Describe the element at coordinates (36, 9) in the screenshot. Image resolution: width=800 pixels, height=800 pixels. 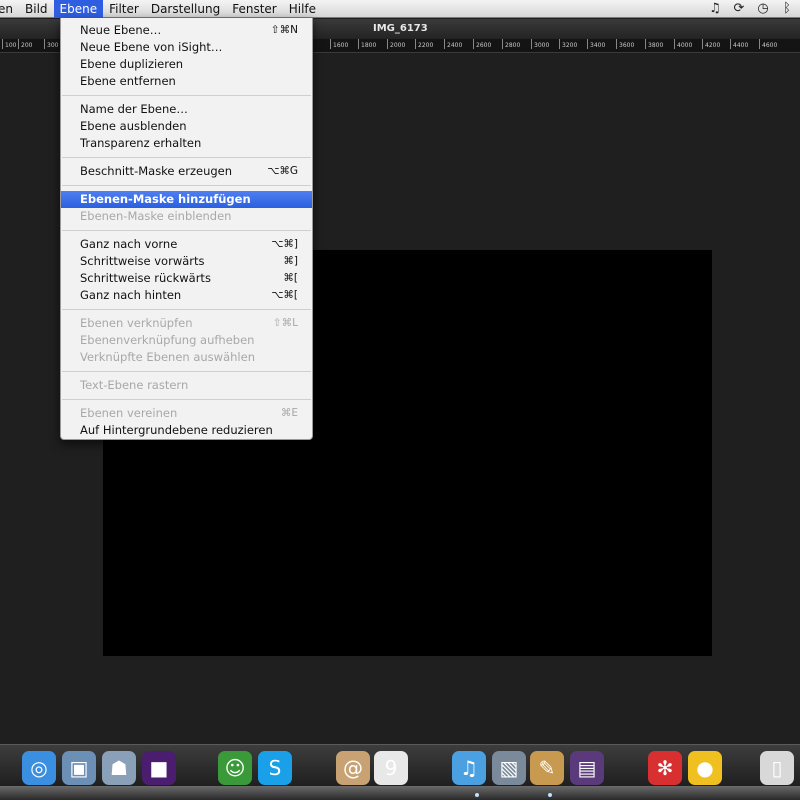
I see `menu-bild: Bild` at that location.